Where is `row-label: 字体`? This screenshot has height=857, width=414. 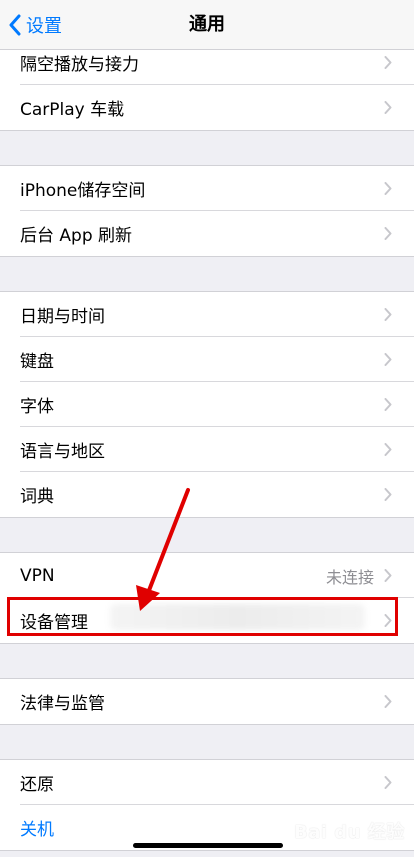
row-label: 字体 is located at coordinates (37, 407).